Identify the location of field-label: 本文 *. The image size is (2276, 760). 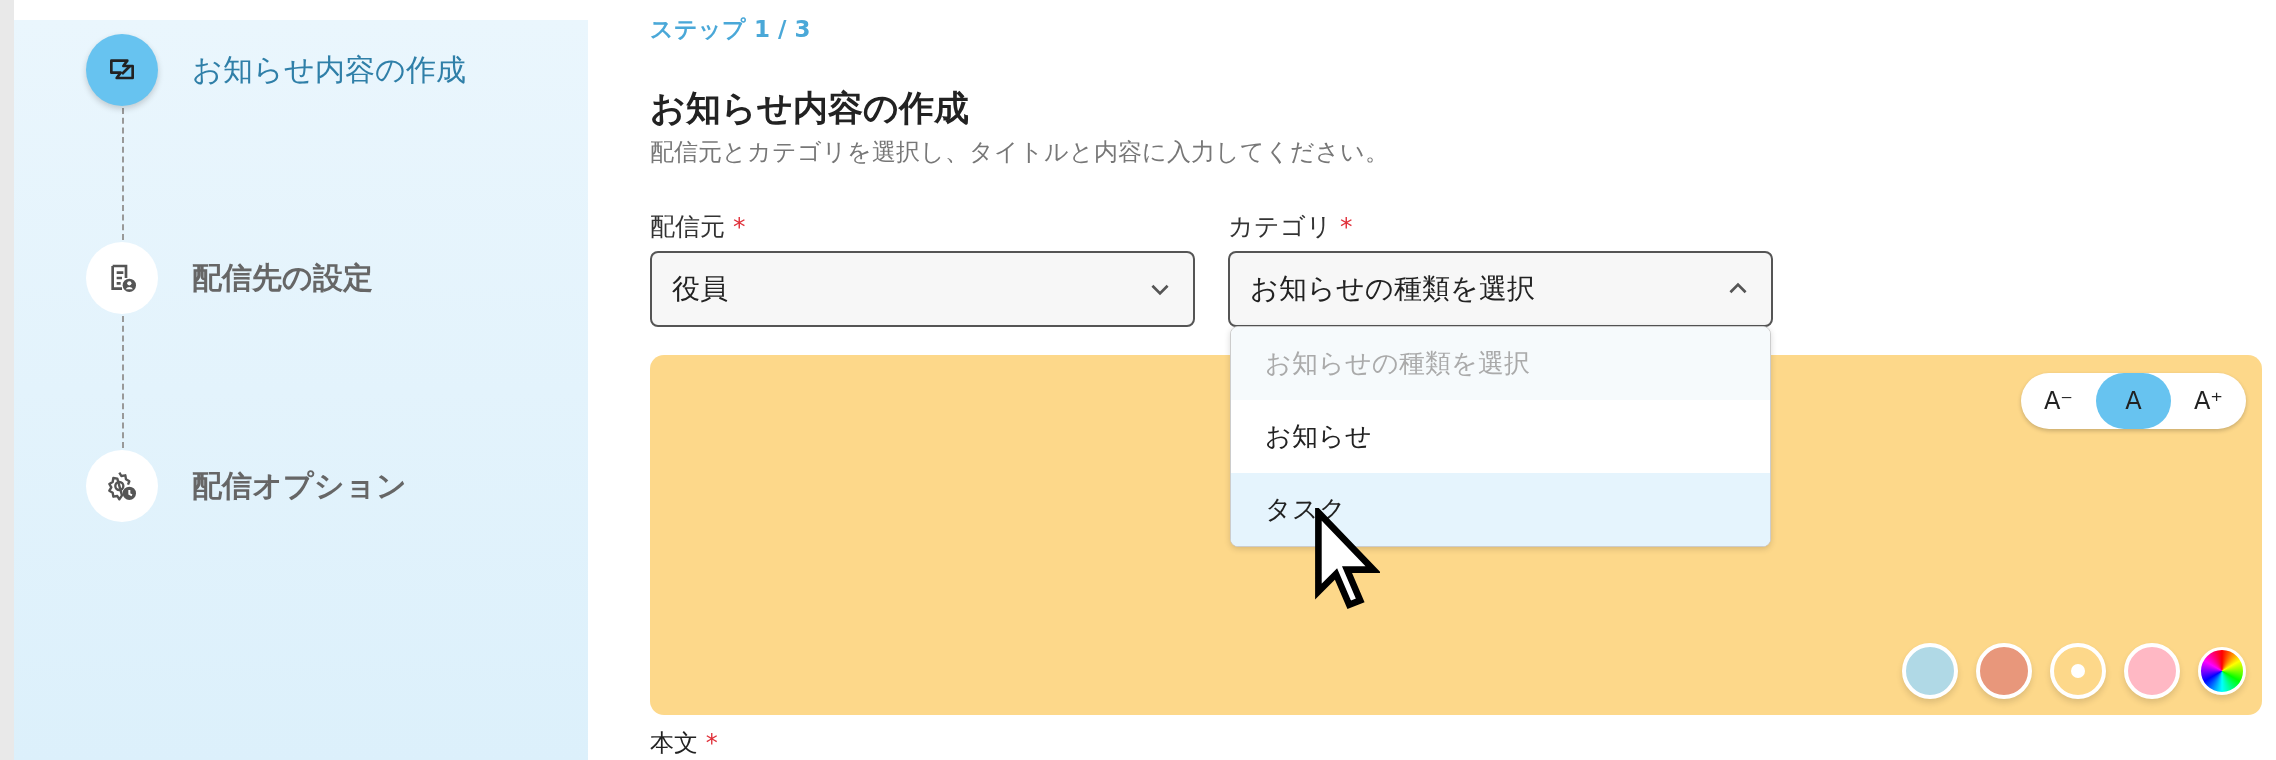
(684, 743).